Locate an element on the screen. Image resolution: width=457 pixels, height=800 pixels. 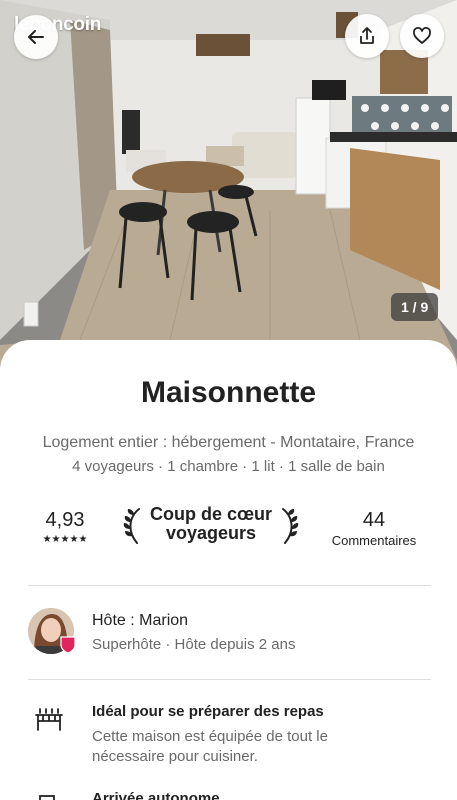
share-button is located at coordinates (367, 36).